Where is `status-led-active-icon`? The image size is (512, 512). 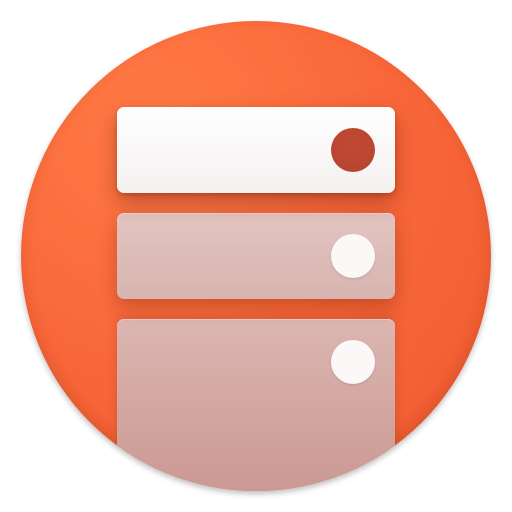
status-led-active-icon is located at coordinates (353, 150).